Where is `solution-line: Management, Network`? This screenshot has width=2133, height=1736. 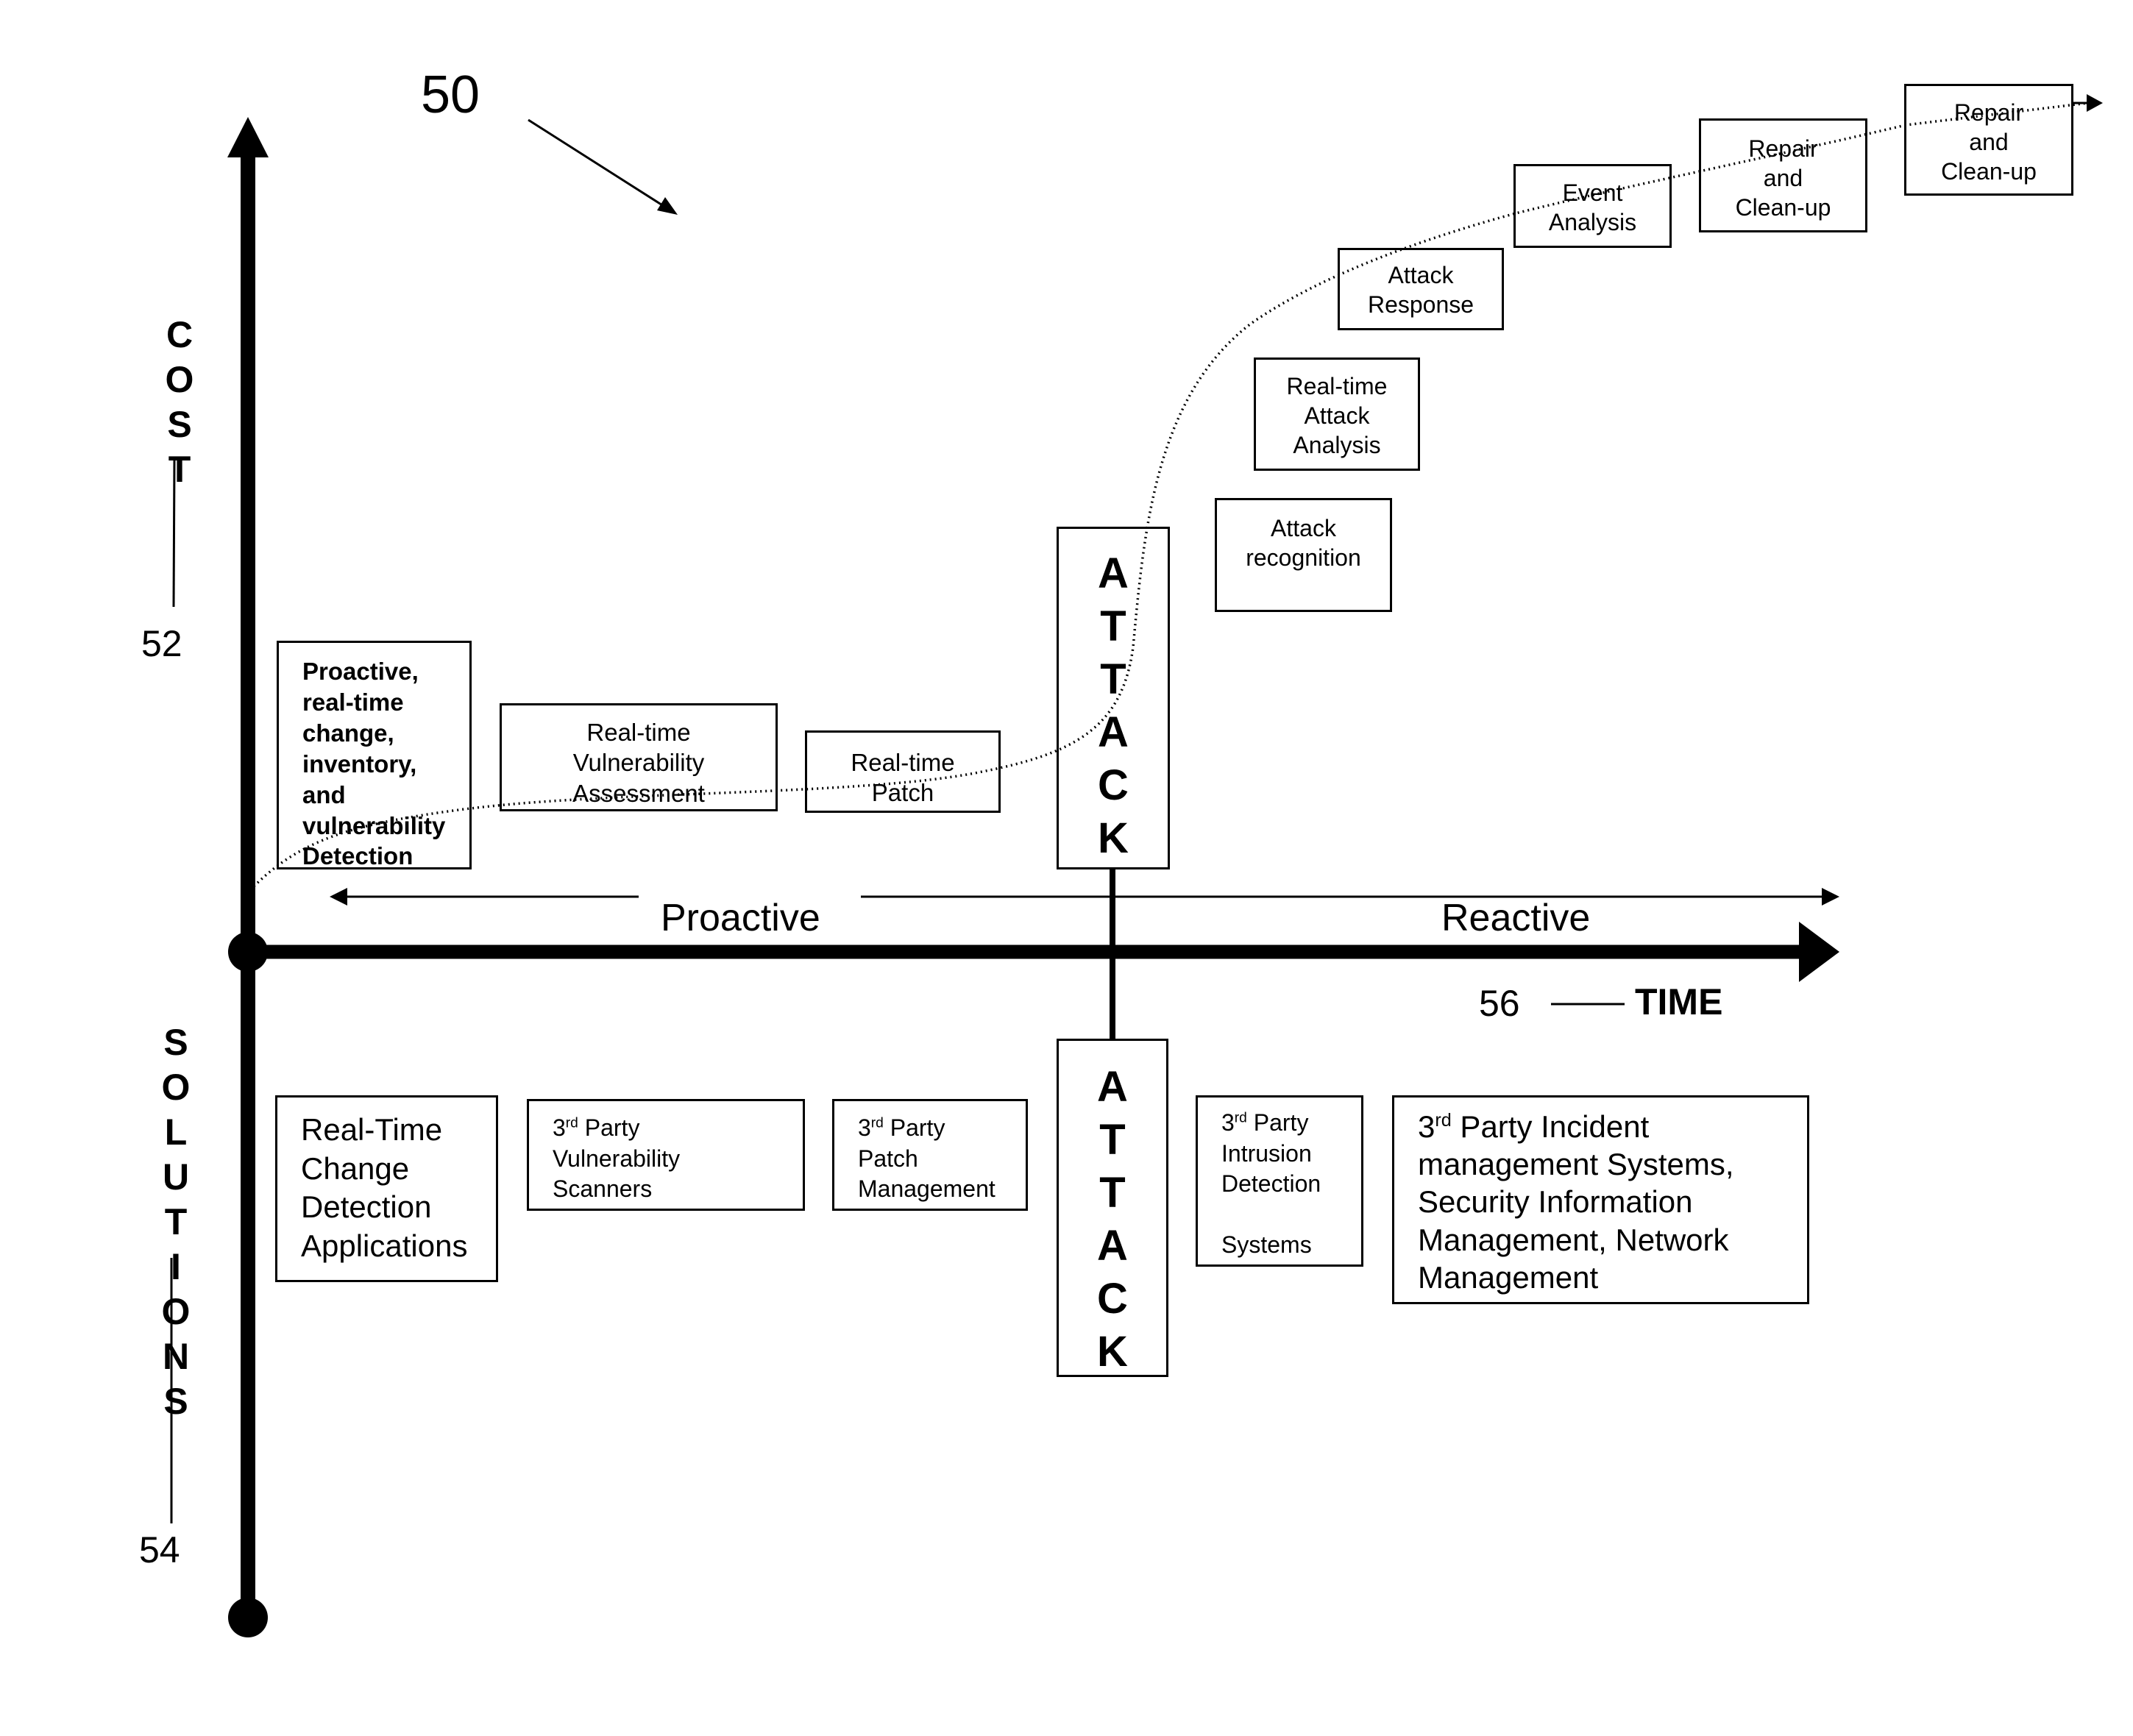 solution-line: Management, Network is located at coordinates (1574, 1239).